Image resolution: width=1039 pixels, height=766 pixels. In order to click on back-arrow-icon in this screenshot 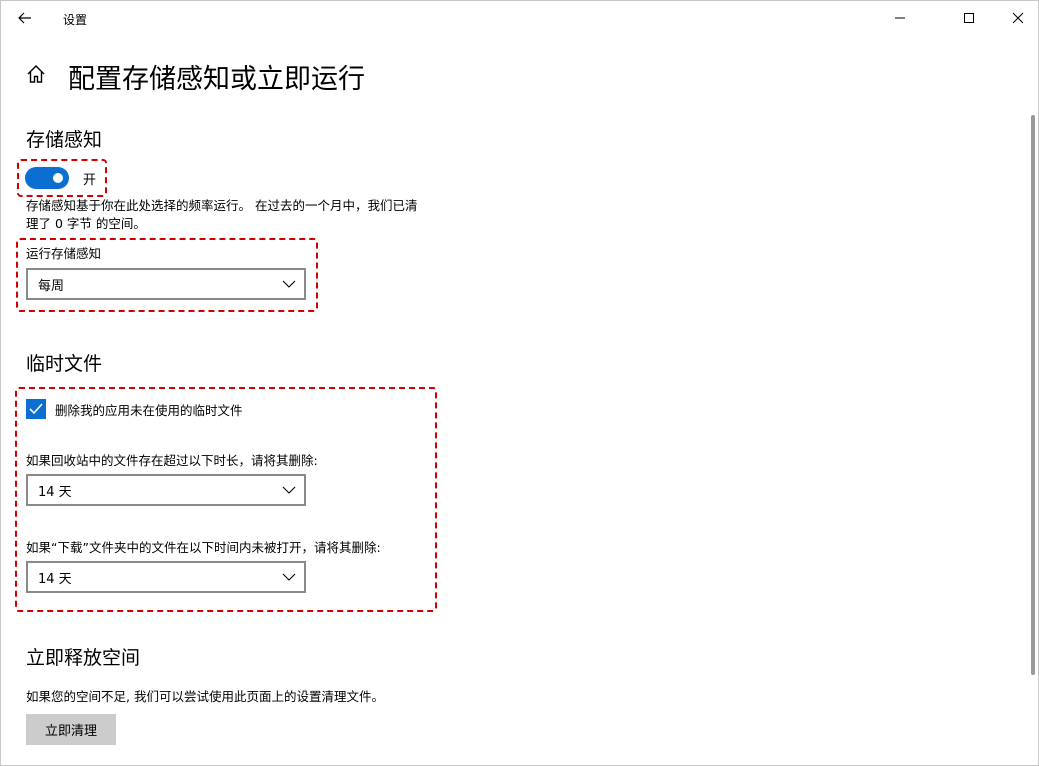, I will do `click(24, 18)`.